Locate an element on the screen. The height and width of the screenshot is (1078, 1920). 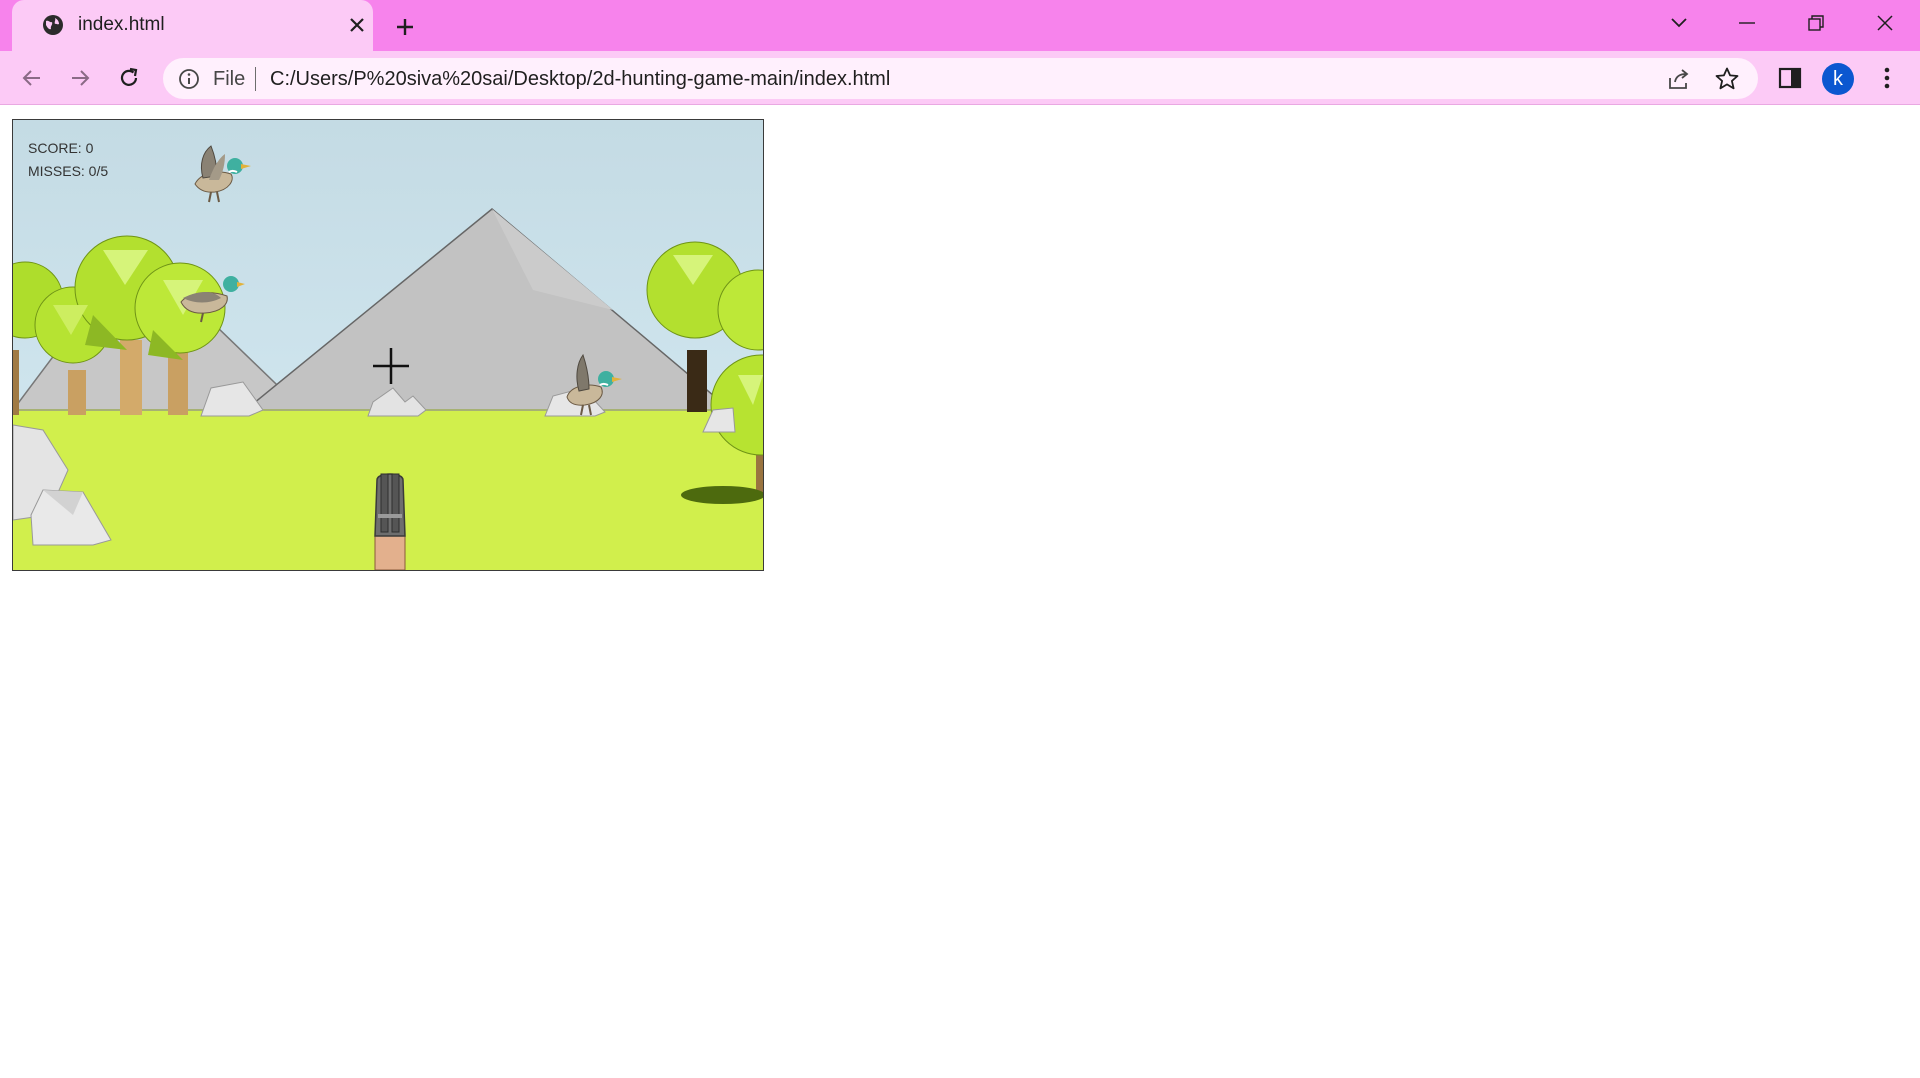
arrow-right-icon is located at coordinates (81, 78).